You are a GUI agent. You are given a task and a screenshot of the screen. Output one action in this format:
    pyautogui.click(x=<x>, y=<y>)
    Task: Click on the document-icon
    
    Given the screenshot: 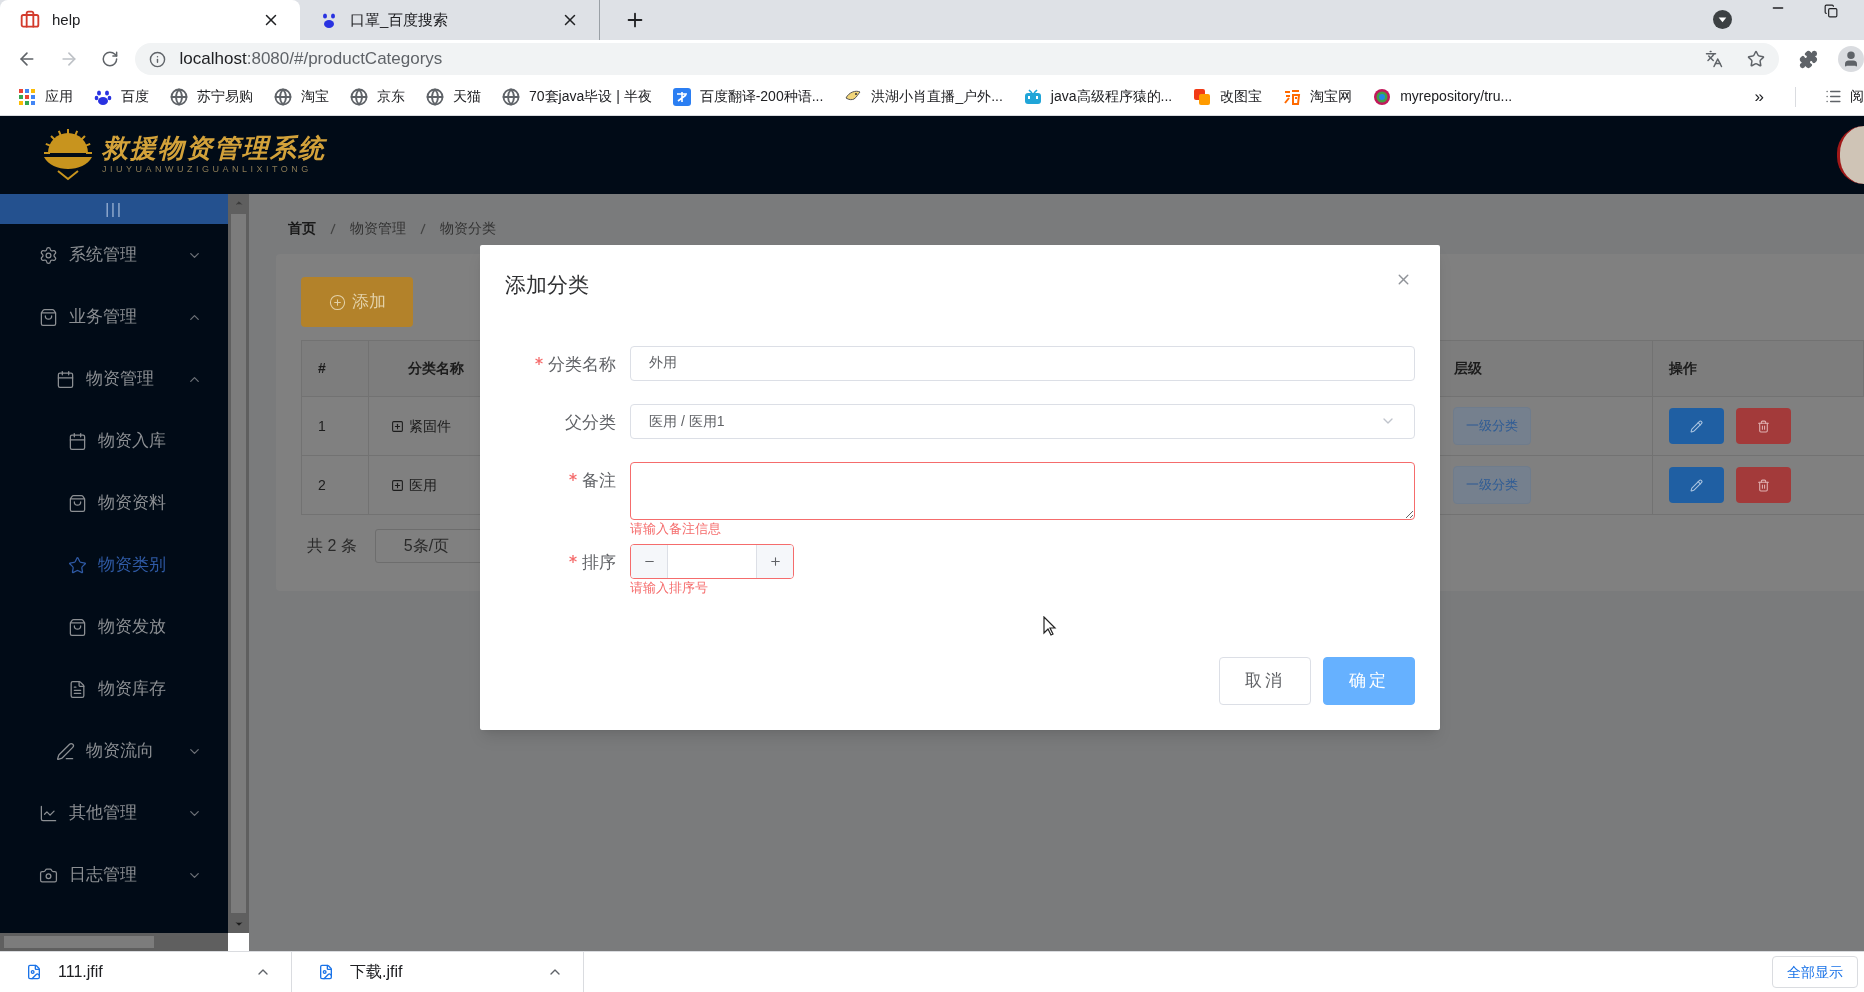 What is the action you would take?
    pyautogui.click(x=77, y=689)
    